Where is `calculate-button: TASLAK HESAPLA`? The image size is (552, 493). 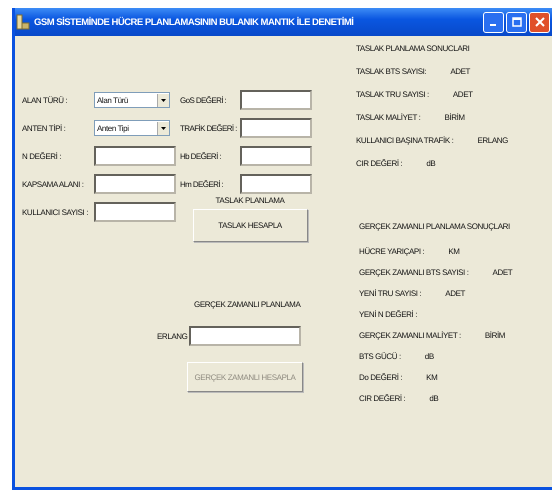 calculate-button: TASLAK HESAPLA is located at coordinates (250, 225).